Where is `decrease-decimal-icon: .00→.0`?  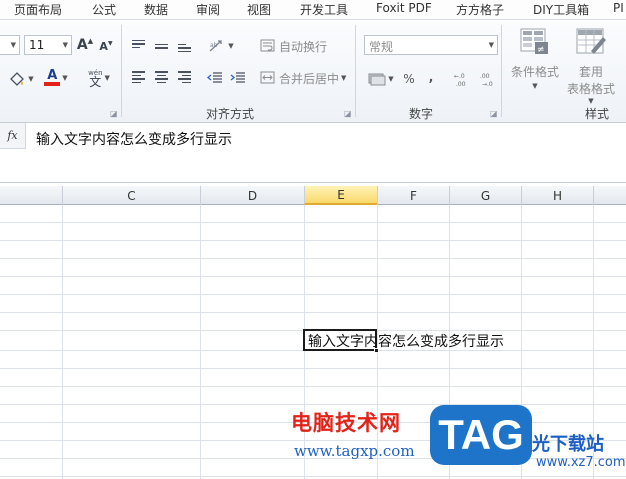 decrease-decimal-icon: .00→.0 is located at coordinates (486, 80).